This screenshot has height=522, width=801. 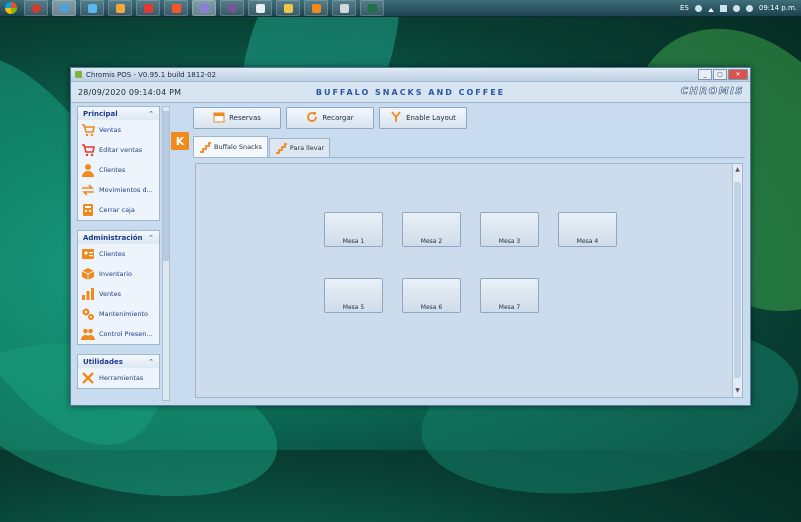 I want to click on sidebar-item-label: Cerrar caja, so click(x=117, y=210).